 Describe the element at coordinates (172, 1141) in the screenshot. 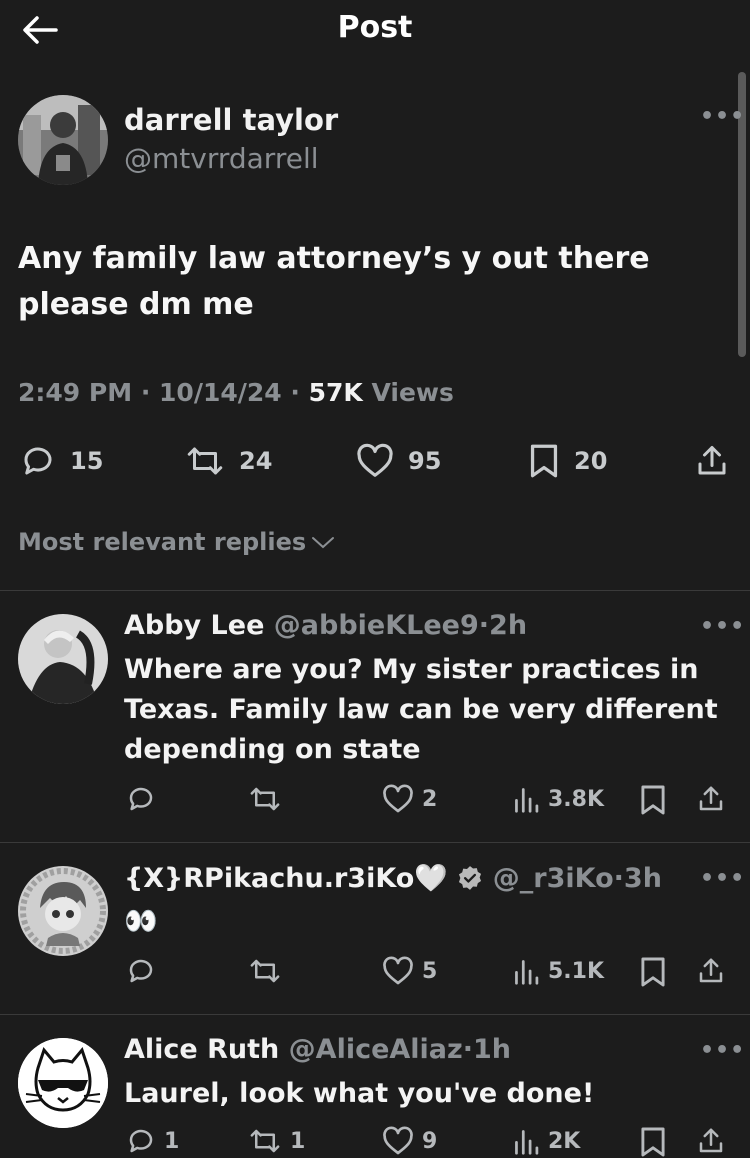

I see `reply-reply-count: 1` at that location.